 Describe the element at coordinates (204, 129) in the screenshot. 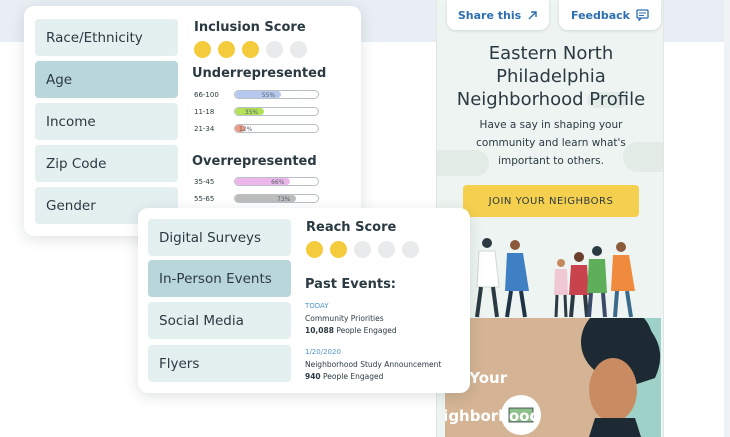

I see `age-range-label: 21-34` at that location.